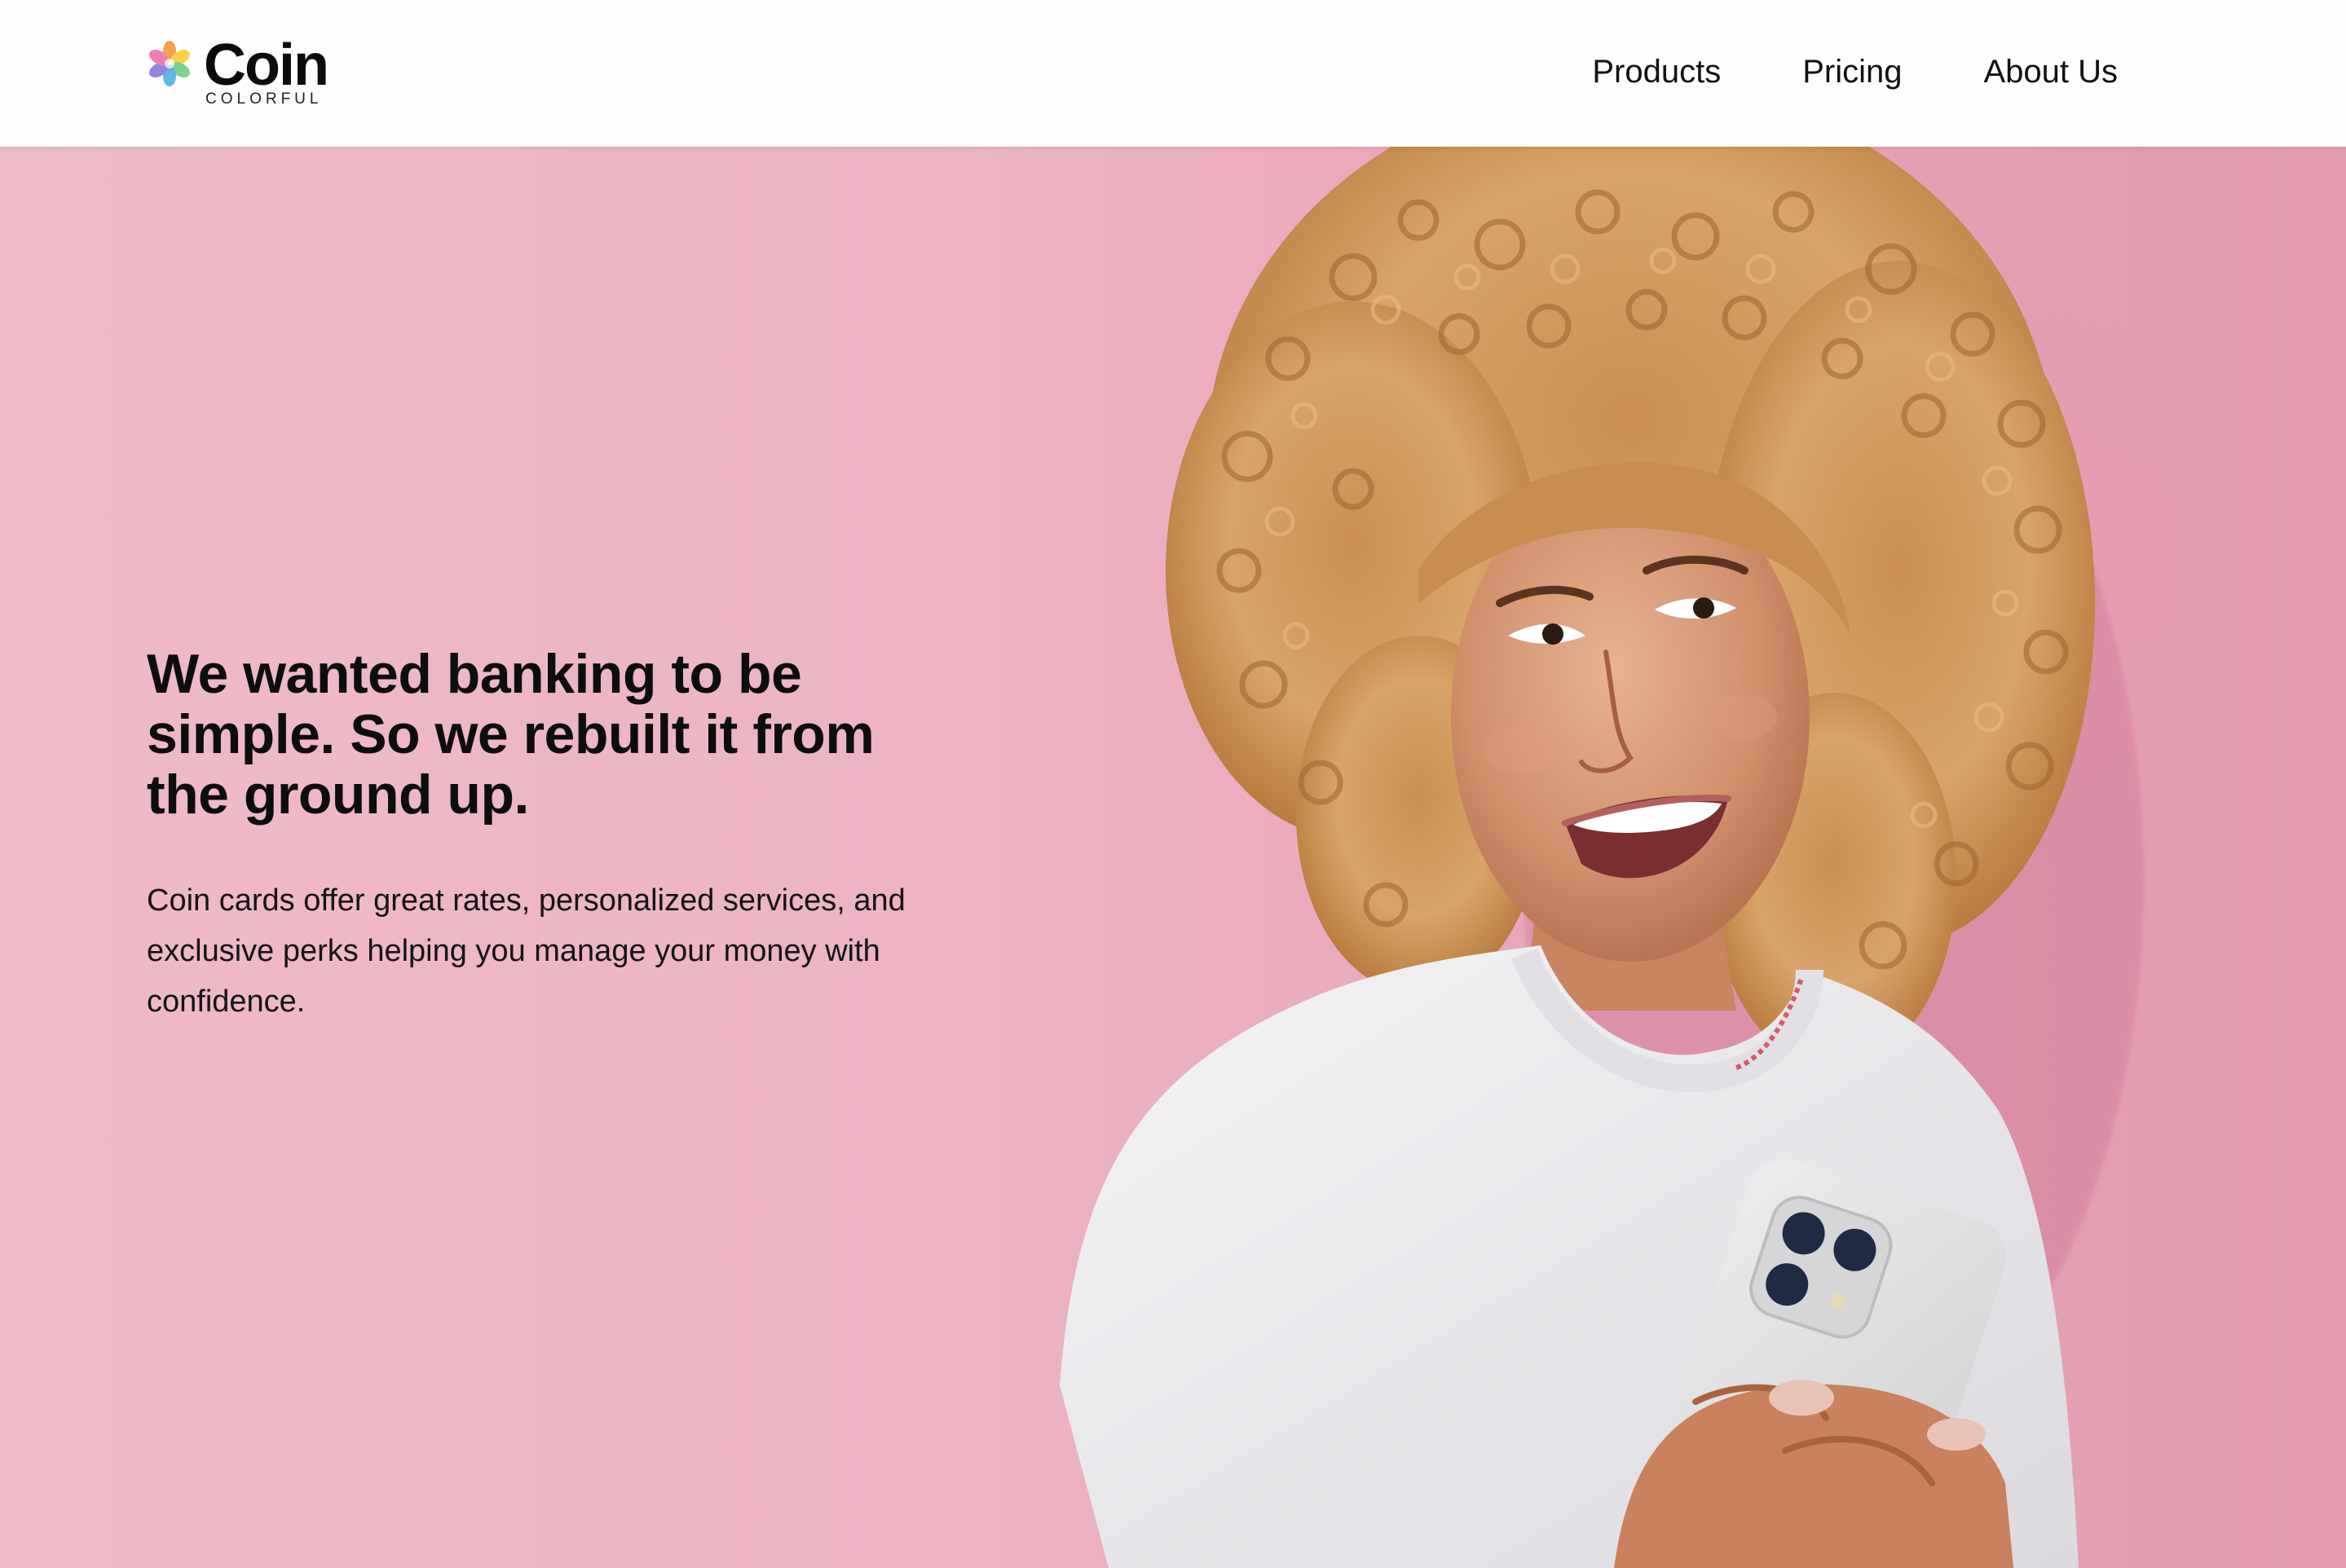  I want to click on site-header: Coin COLORFUL Products Pricing About Us, so click(1173, 73).